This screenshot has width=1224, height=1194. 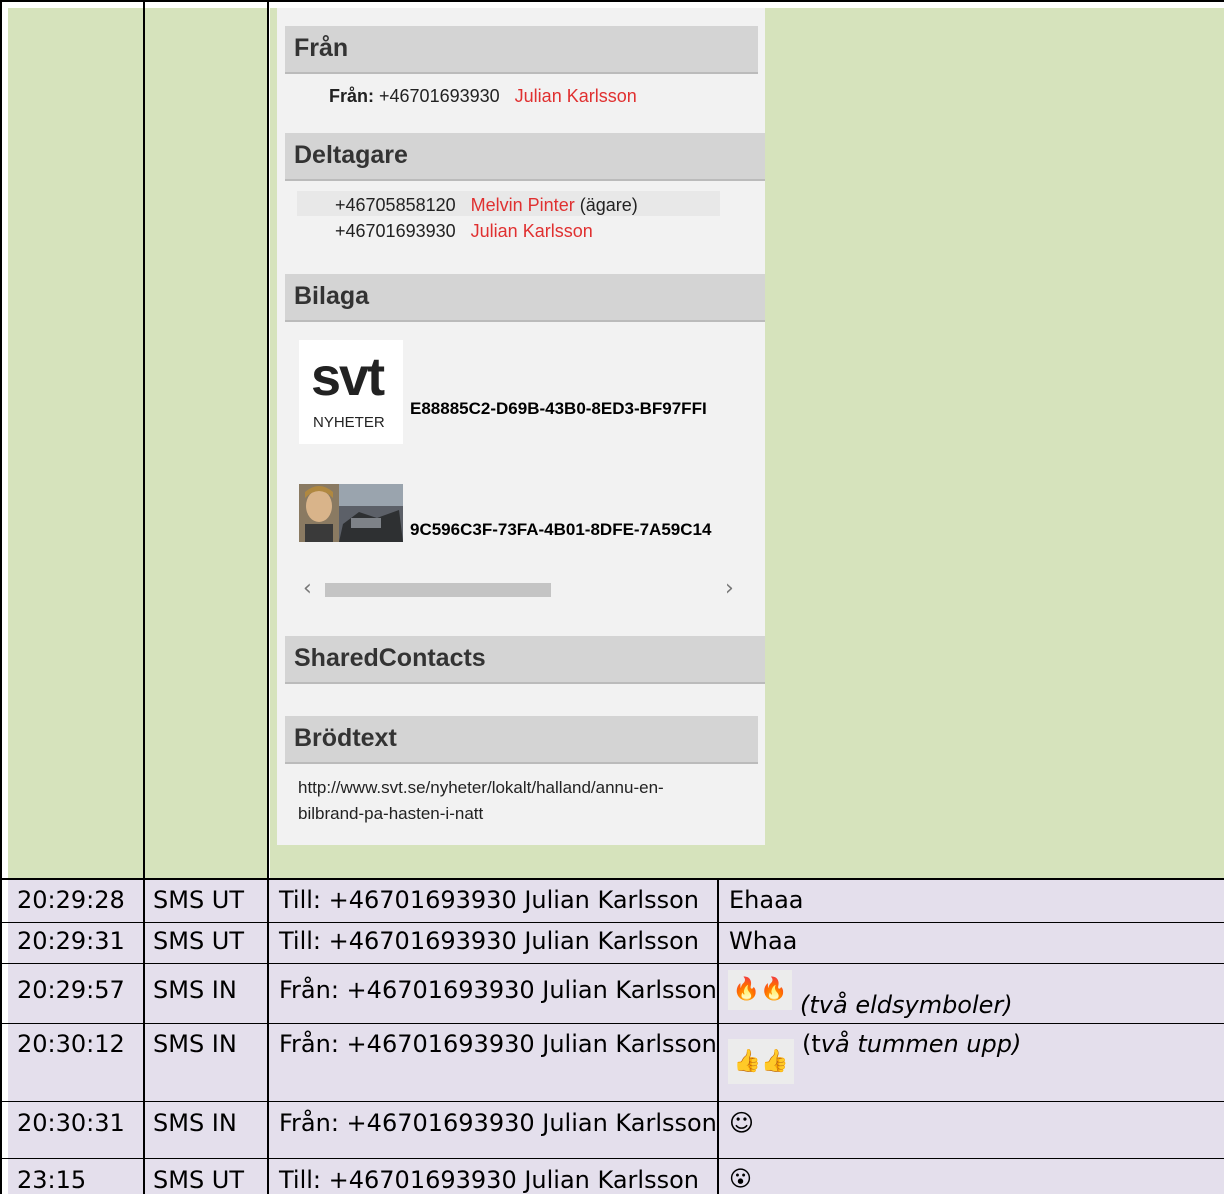 What do you see at coordinates (71, 990) in the screenshot?
I see `row-time: 20:29:57` at bounding box center [71, 990].